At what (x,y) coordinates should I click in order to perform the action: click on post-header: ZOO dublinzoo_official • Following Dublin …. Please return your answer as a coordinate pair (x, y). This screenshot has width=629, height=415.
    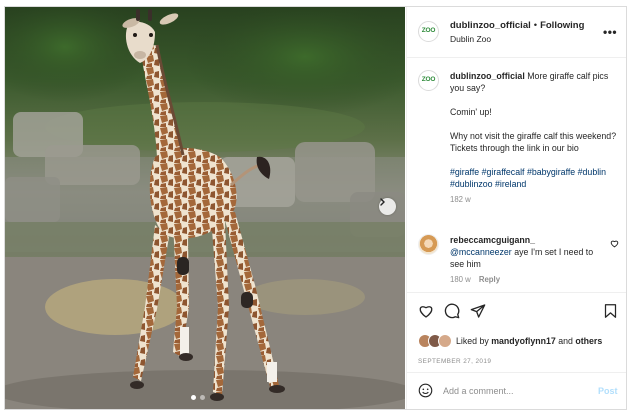
    Looking at the image, I should click on (516, 32).